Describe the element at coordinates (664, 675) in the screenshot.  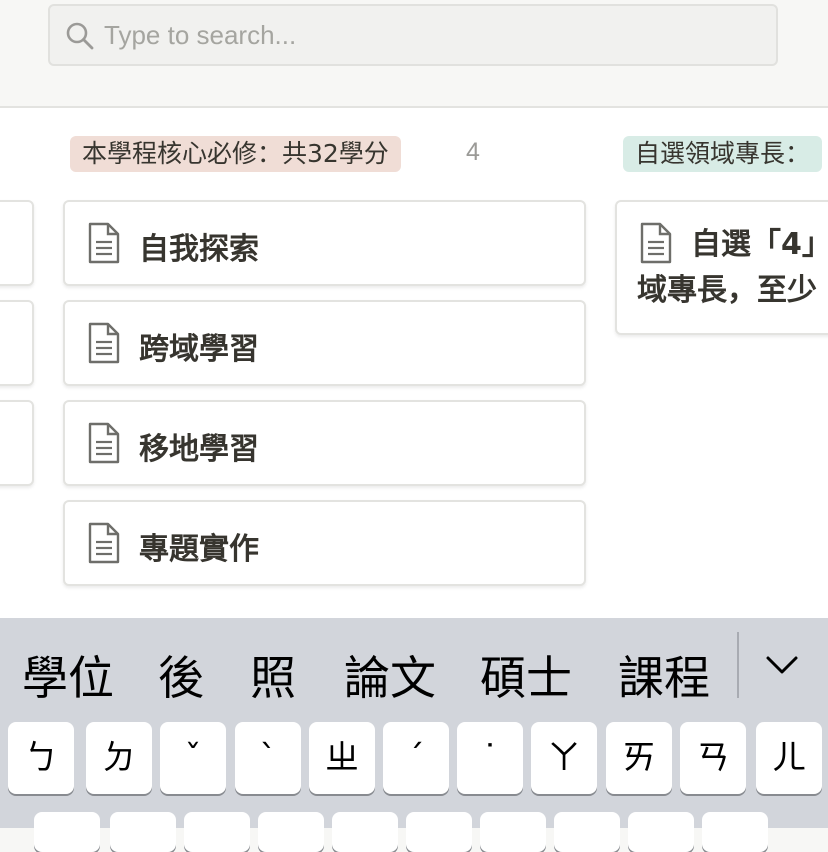
I see `candidate-word: 課程` at that location.